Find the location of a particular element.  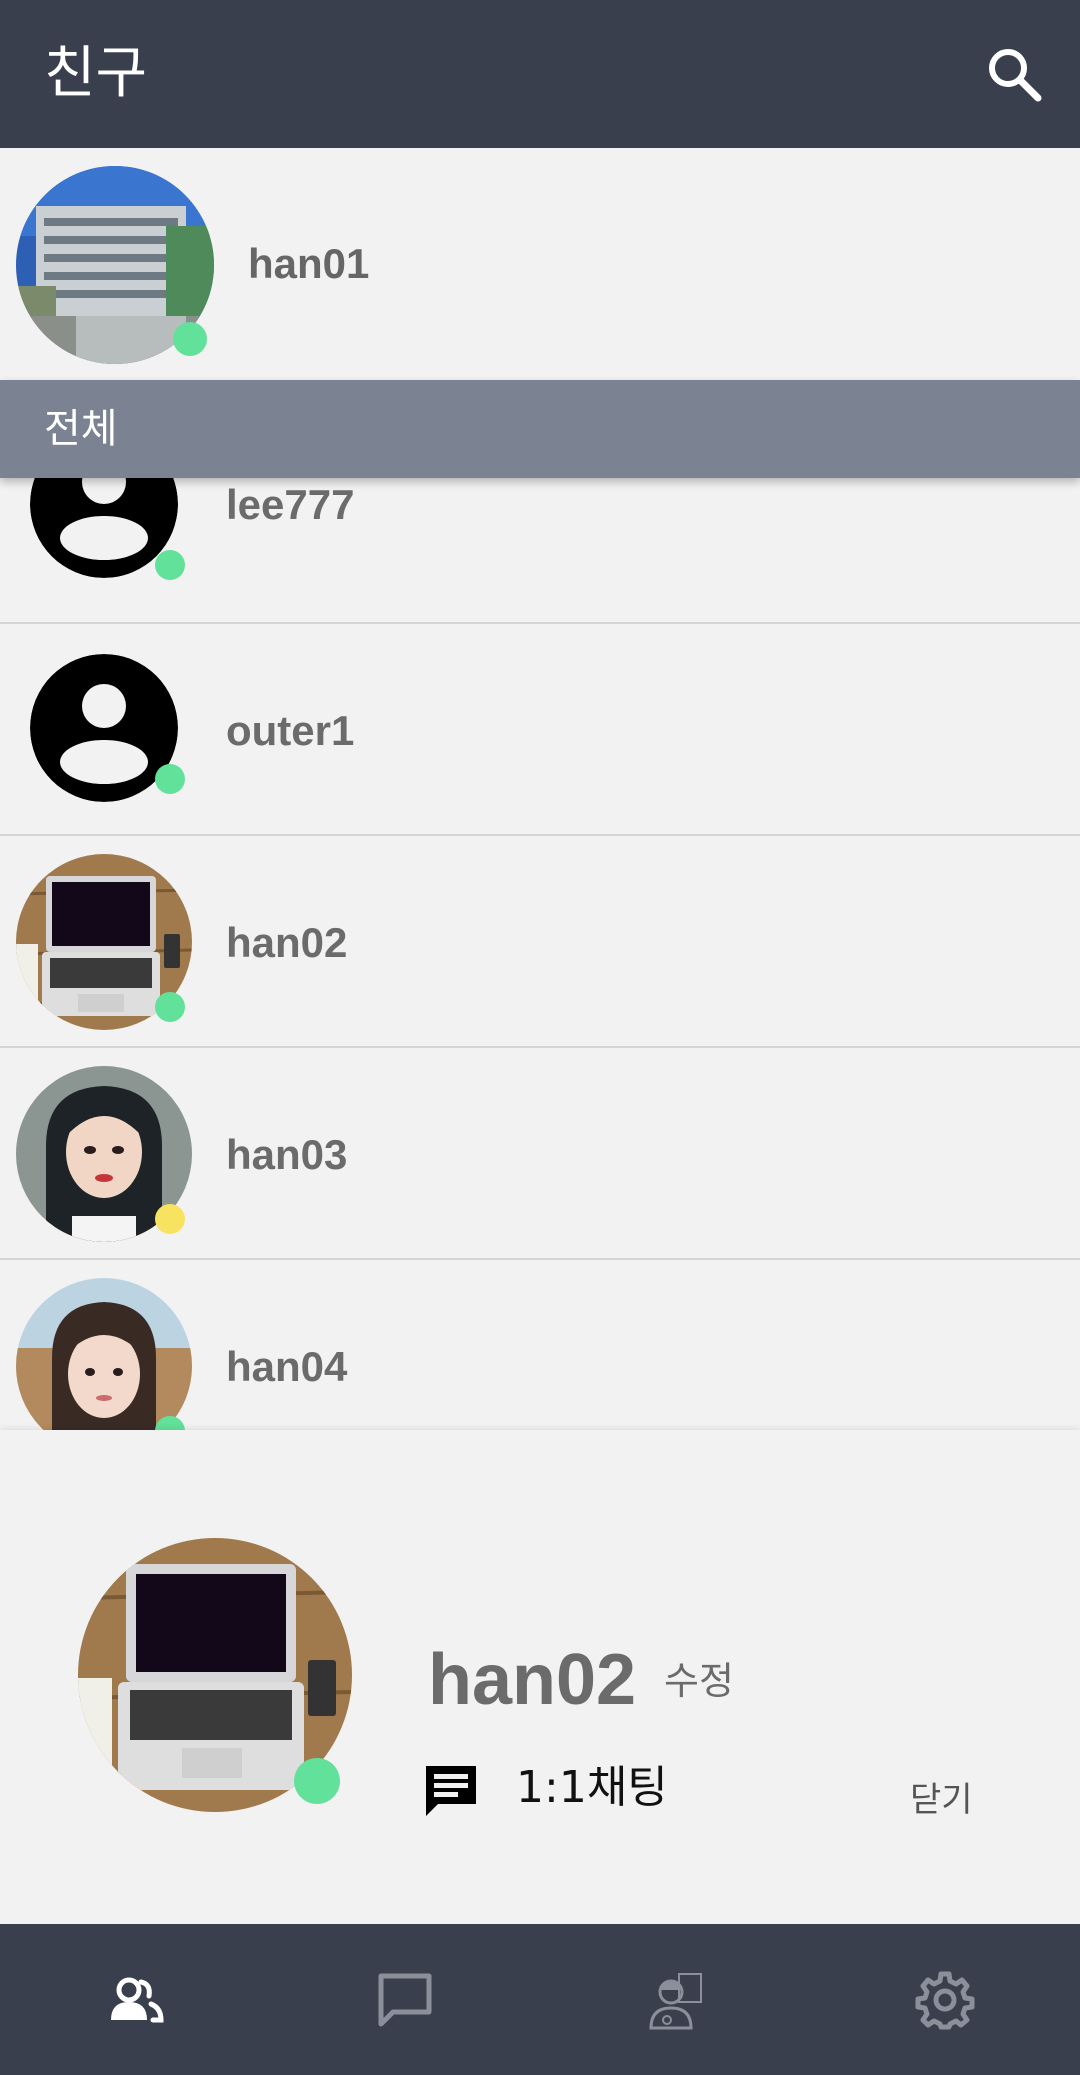

bottom-navigation is located at coordinates (540, 1999).